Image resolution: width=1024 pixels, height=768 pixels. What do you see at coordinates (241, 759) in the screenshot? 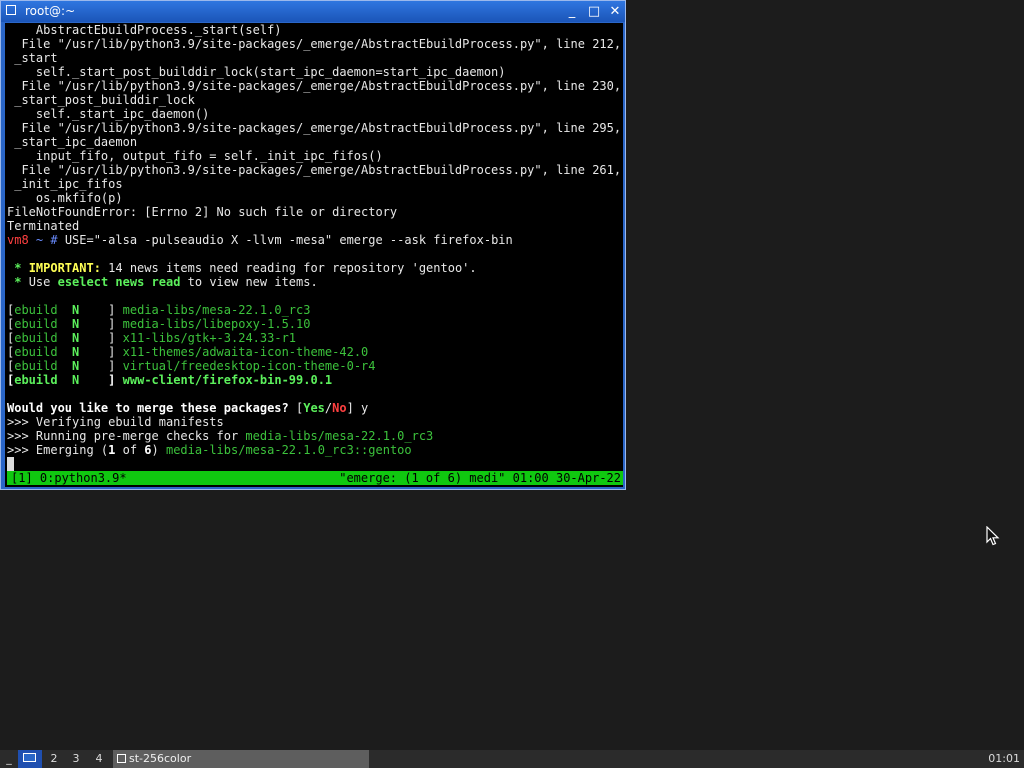
I see `taskbar-task-st: st-256color` at bounding box center [241, 759].